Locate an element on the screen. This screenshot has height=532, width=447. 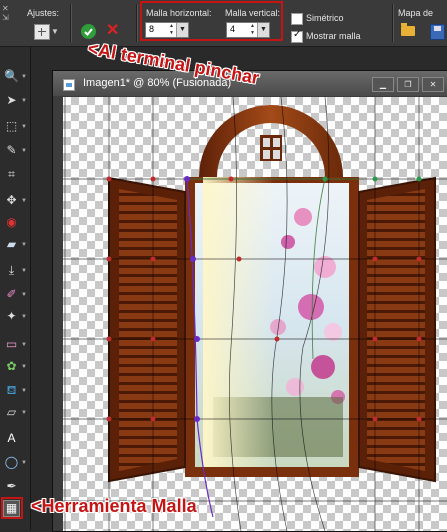
paint-brush-tool-button: ✐ ▼ is located at coordinates (15, 294).